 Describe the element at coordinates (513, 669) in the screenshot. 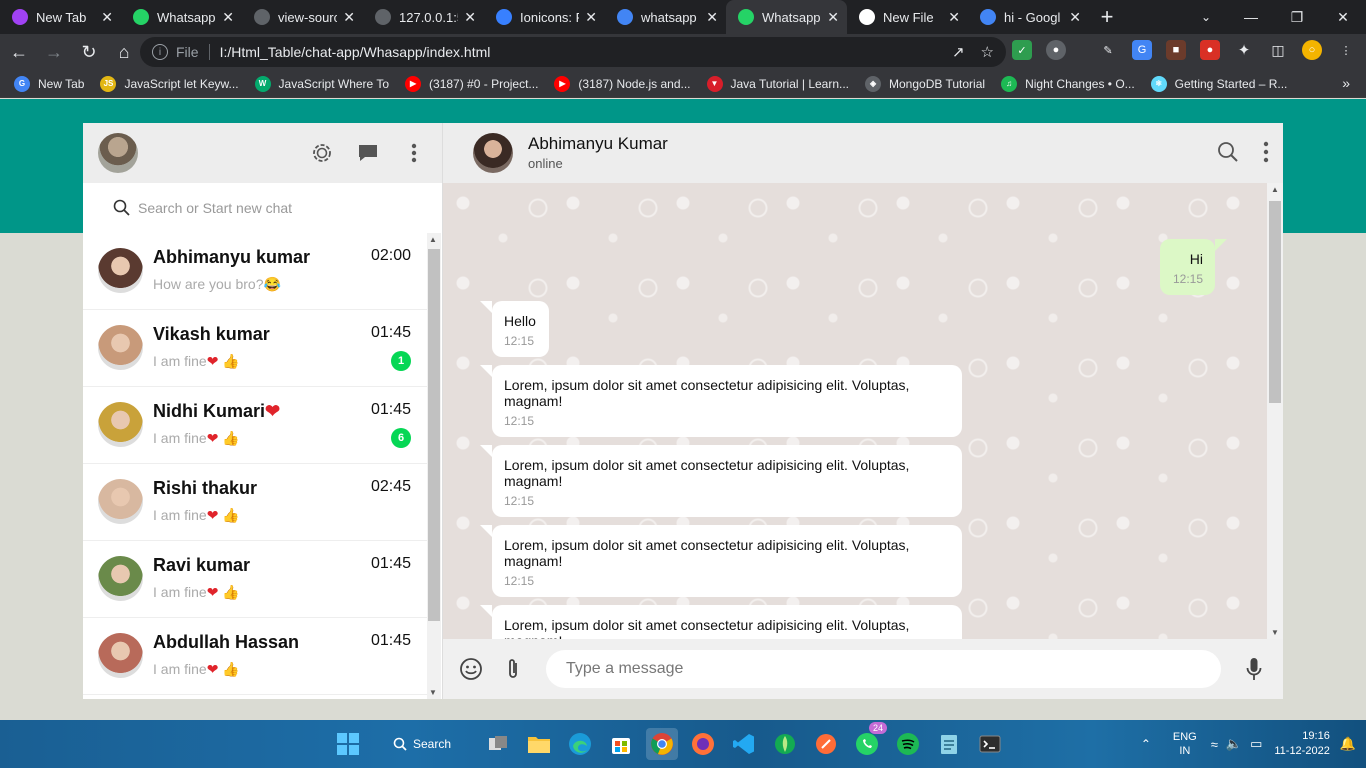

I see `attach-icon` at that location.